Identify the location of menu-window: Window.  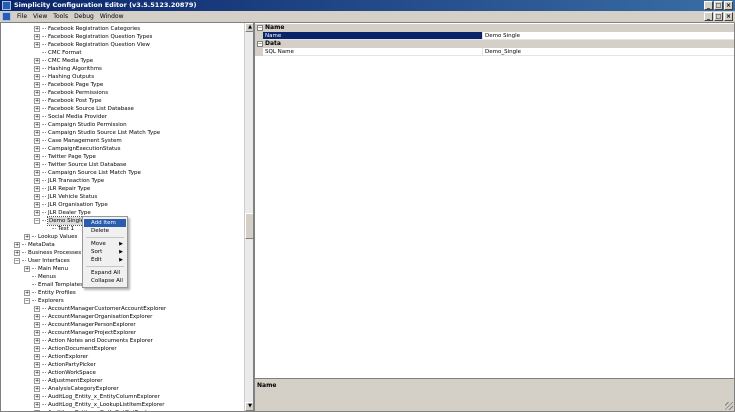
(112, 16).